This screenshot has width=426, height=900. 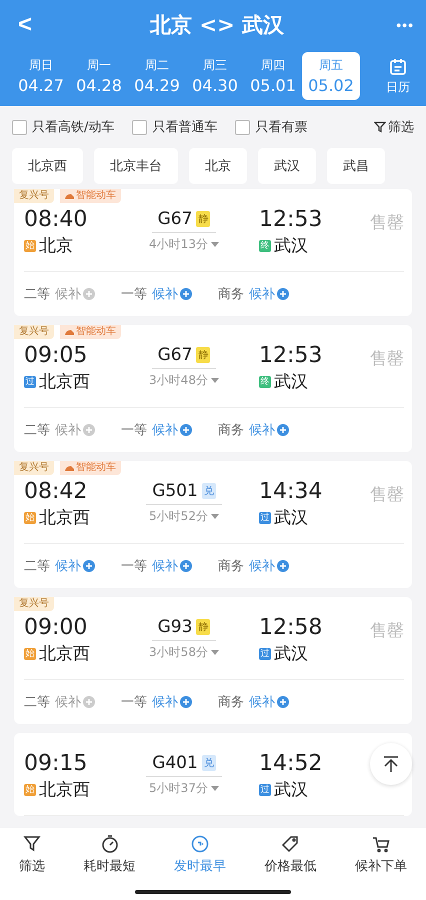 I want to click on departure-time: 08:42, so click(x=56, y=491).